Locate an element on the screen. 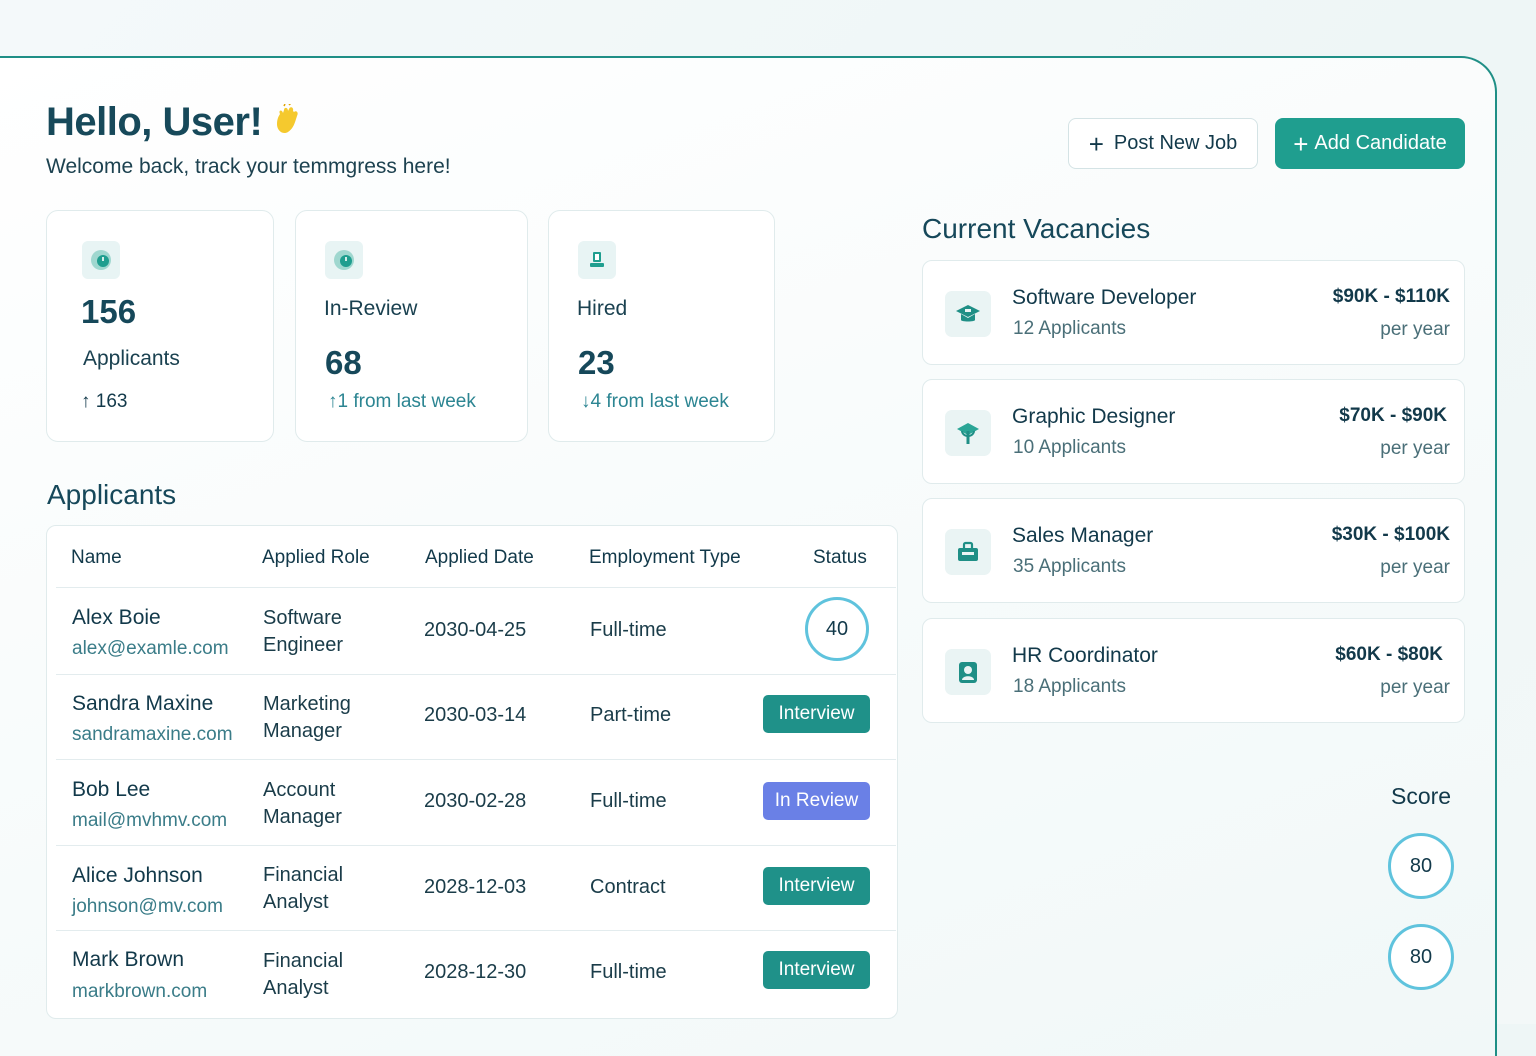  add-candidate-label: Add Candidate is located at coordinates (1380, 143).